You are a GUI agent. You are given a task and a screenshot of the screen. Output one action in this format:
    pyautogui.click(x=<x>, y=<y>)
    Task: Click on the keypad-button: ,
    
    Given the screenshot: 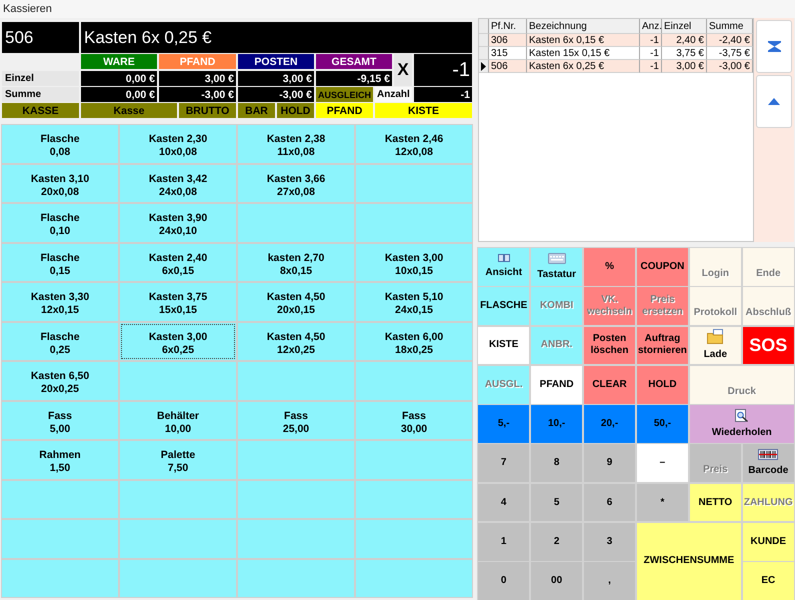 What is the action you would take?
    pyautogui.click(x=610, y=581)
    